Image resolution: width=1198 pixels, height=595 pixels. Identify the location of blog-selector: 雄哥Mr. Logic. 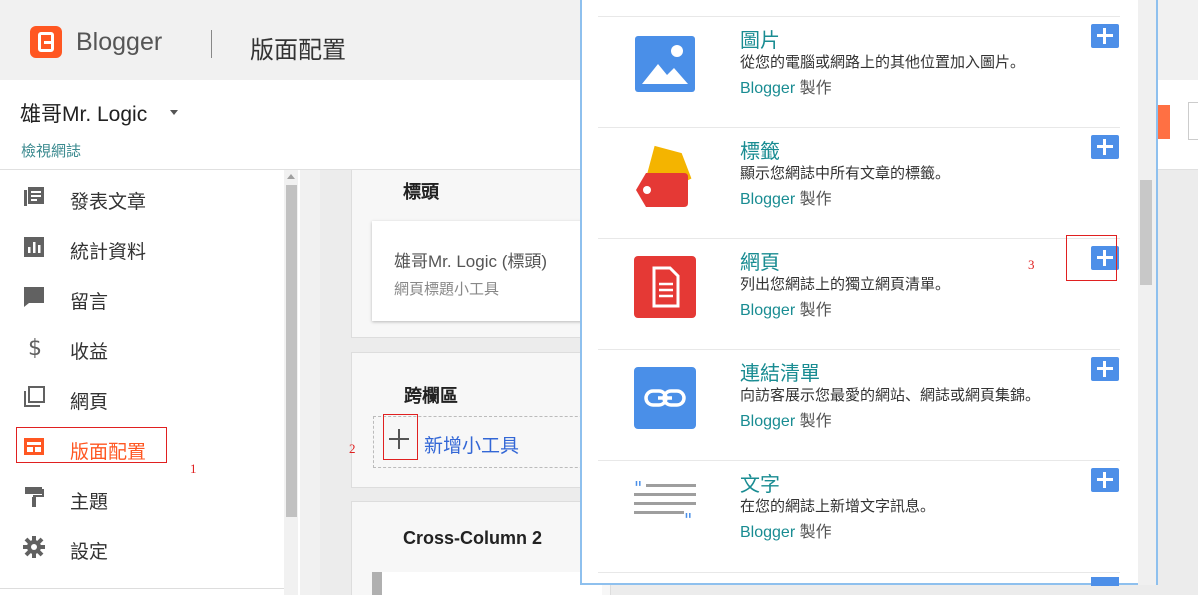
(83, 113).